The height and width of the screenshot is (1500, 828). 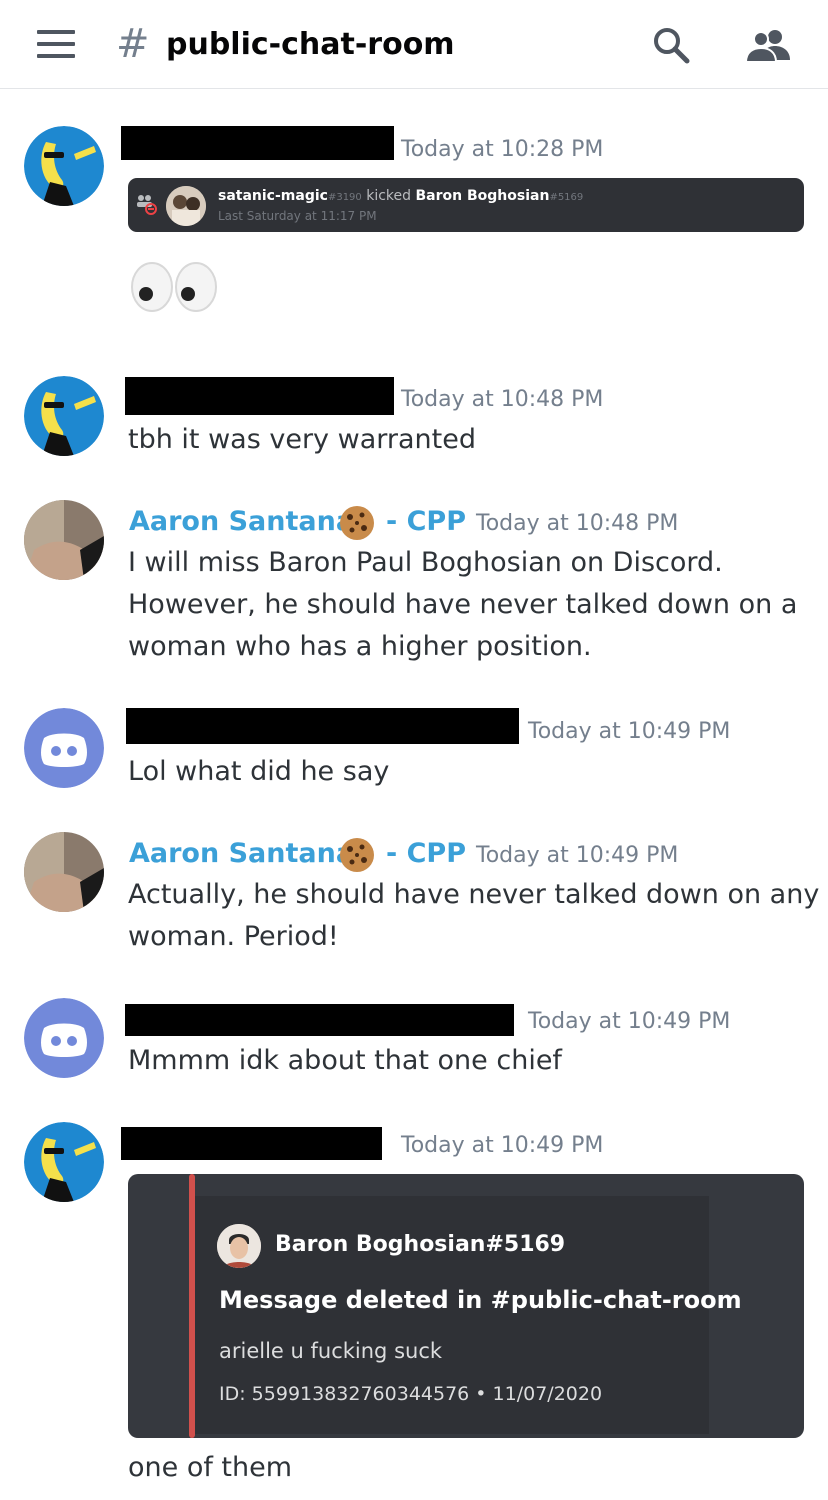 What do you see at coordinates (420, 1245) in the screenshot?
I see `embed-author: Baron Boghosian#5169` at bounding box center [420, 1245].